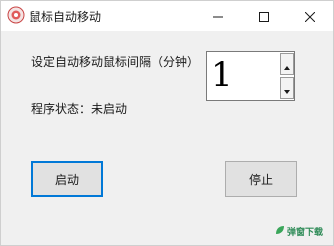 The width and height of the screenshot is (334, 246). Describe the element at coordinates (261, 179) in the screenshot. I see `stop-button: 停止` at that location.